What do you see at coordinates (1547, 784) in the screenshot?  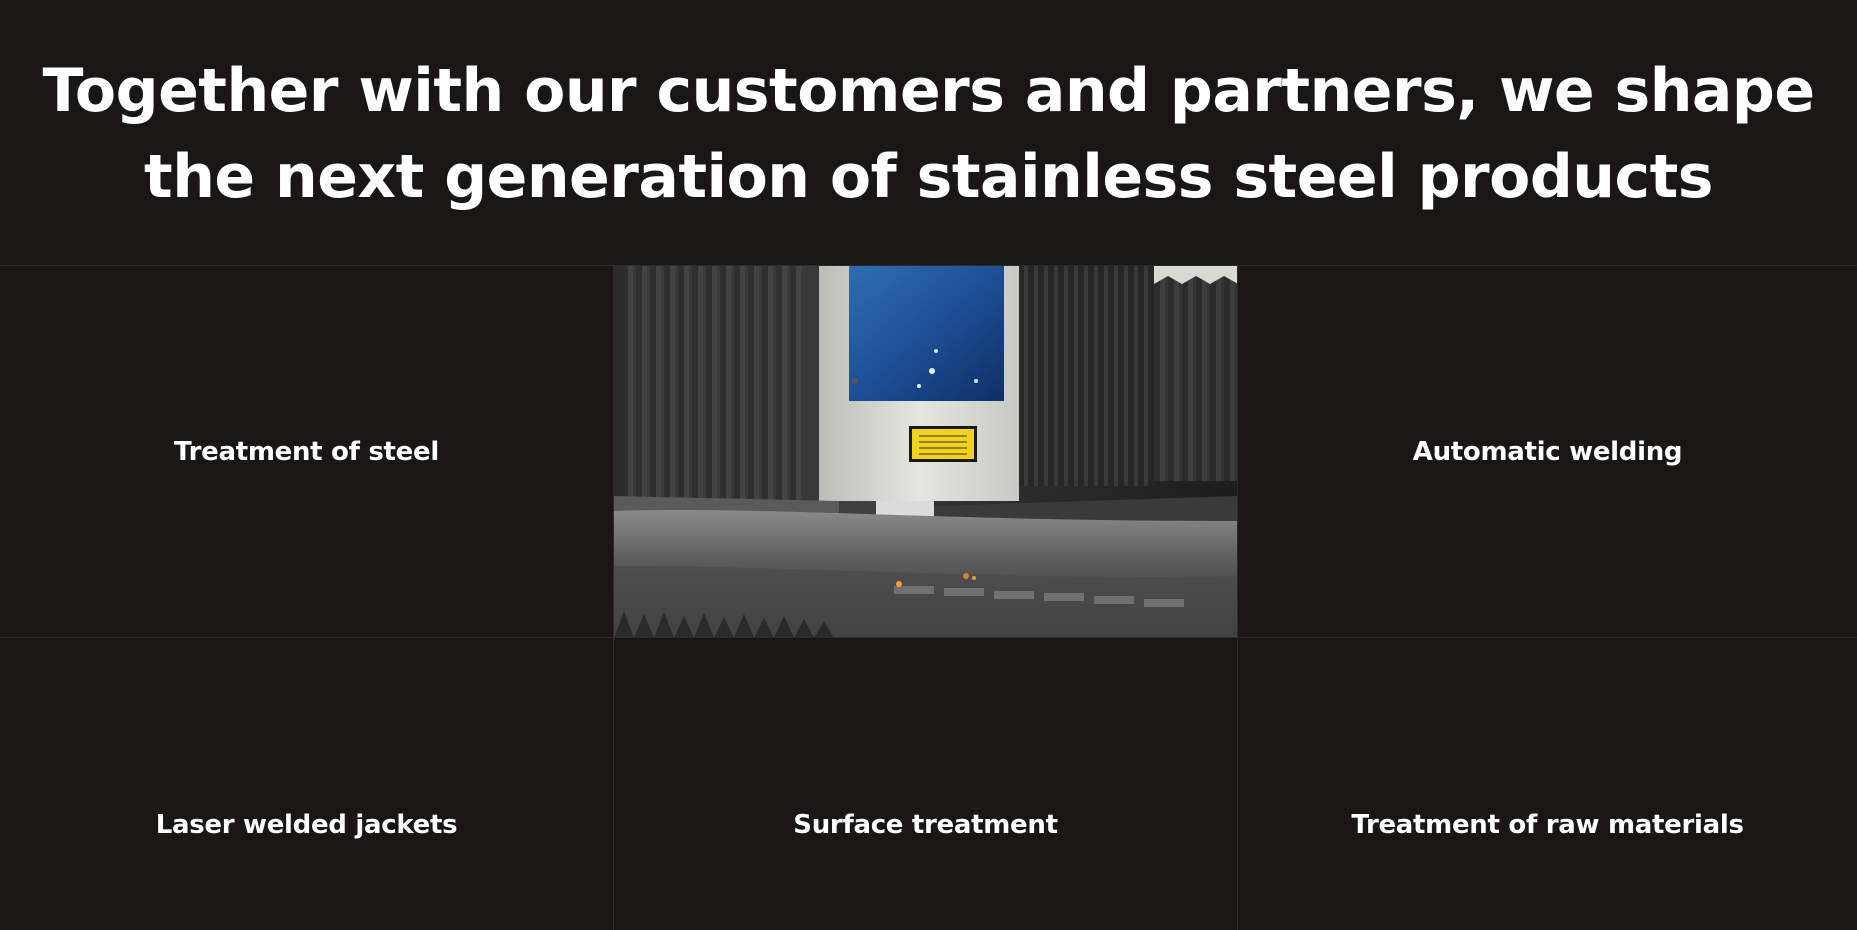 I see `service-card-treatment-of-raw-materials: Treatment of raw materials` at bounding box center [1547, 784].